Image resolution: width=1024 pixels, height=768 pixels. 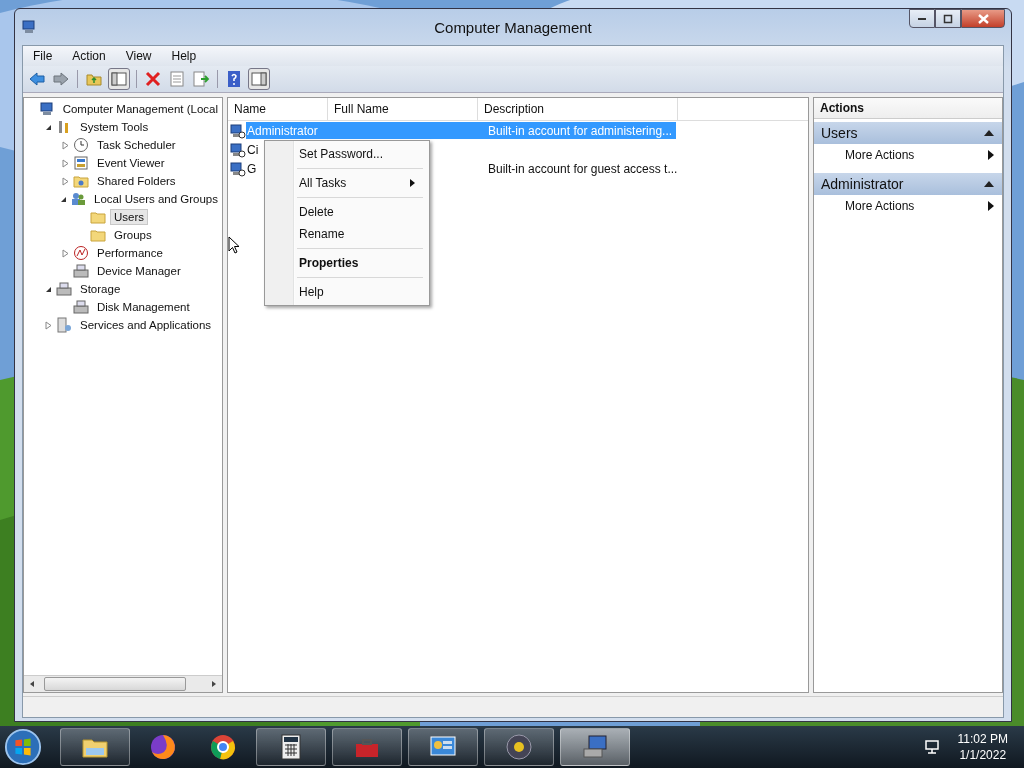 What do you see at coordinates (133, 235) in the screenshot?
I see `tree-item: Groups` at bounding box center [133, 235].